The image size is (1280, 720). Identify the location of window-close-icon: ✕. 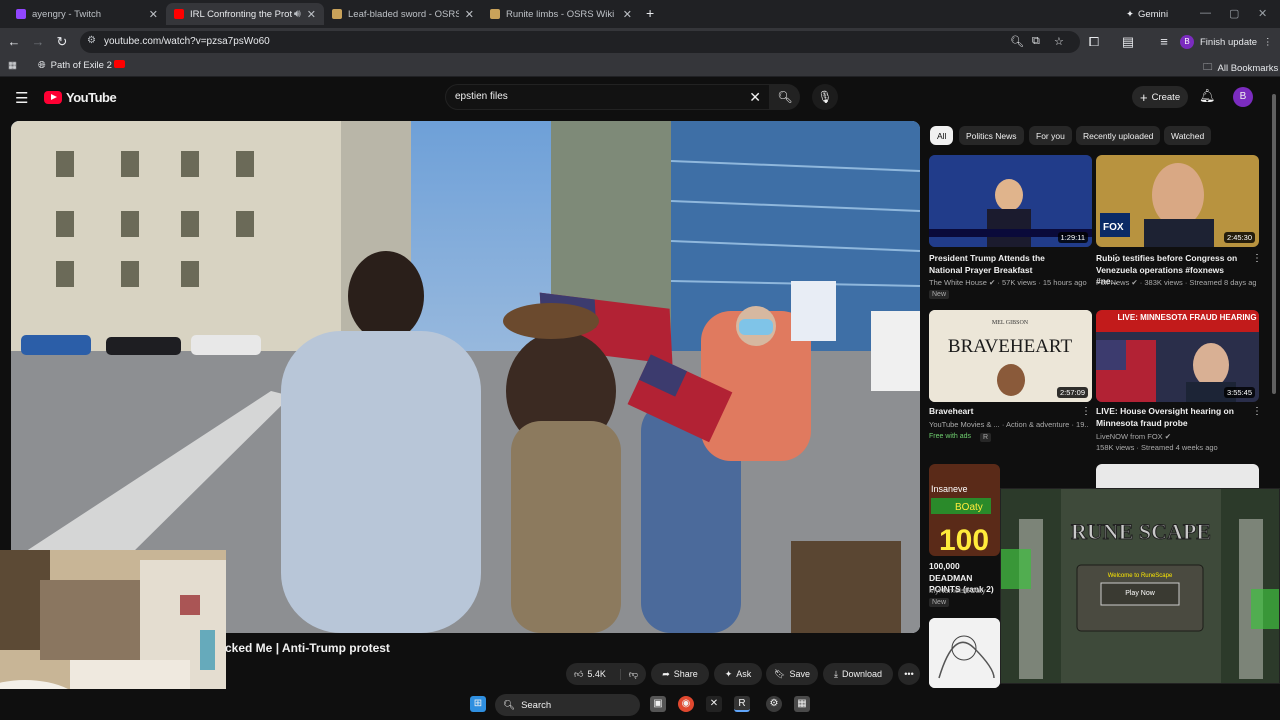
(1262, 13).